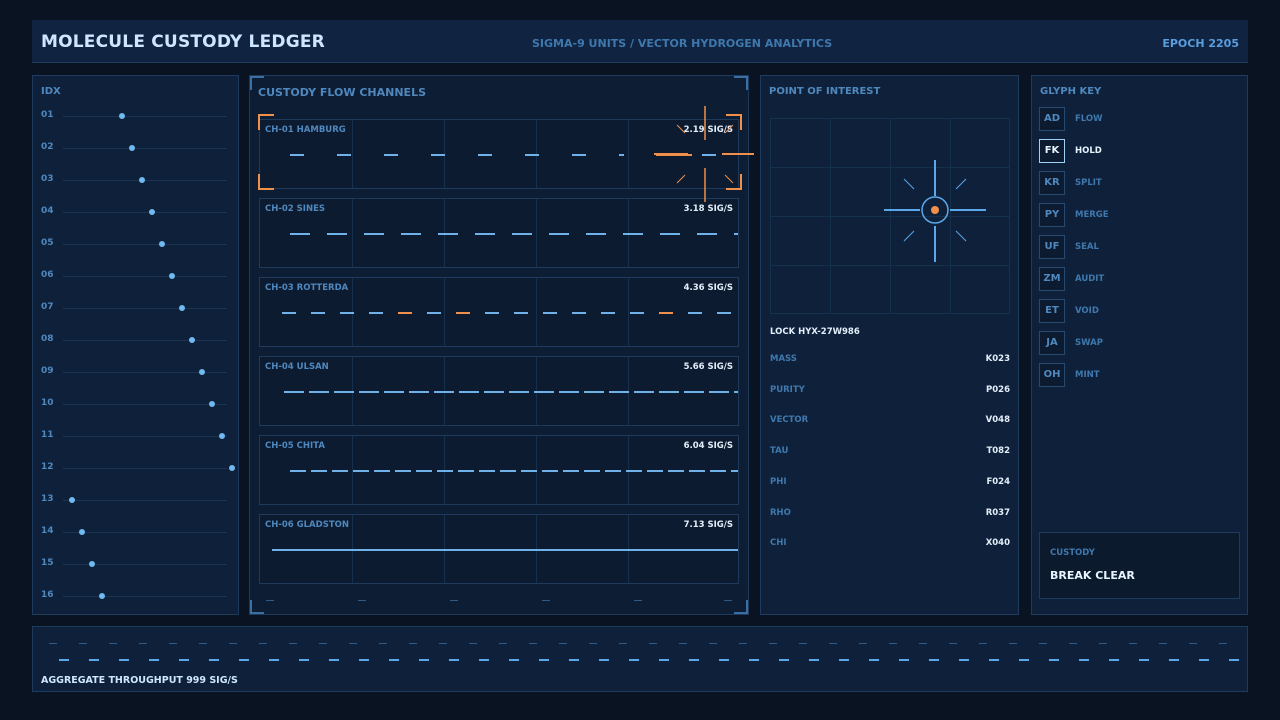 The image size is (1280, 720). I want to click on index-row: 09, so click(136, 385).